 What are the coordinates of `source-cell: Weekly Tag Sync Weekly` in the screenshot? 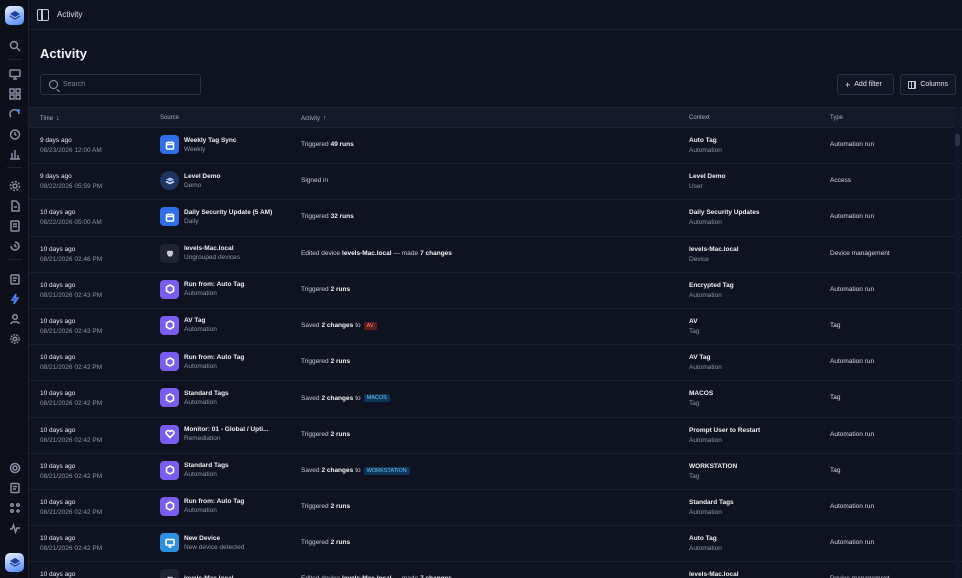 It's located at (198, 144).